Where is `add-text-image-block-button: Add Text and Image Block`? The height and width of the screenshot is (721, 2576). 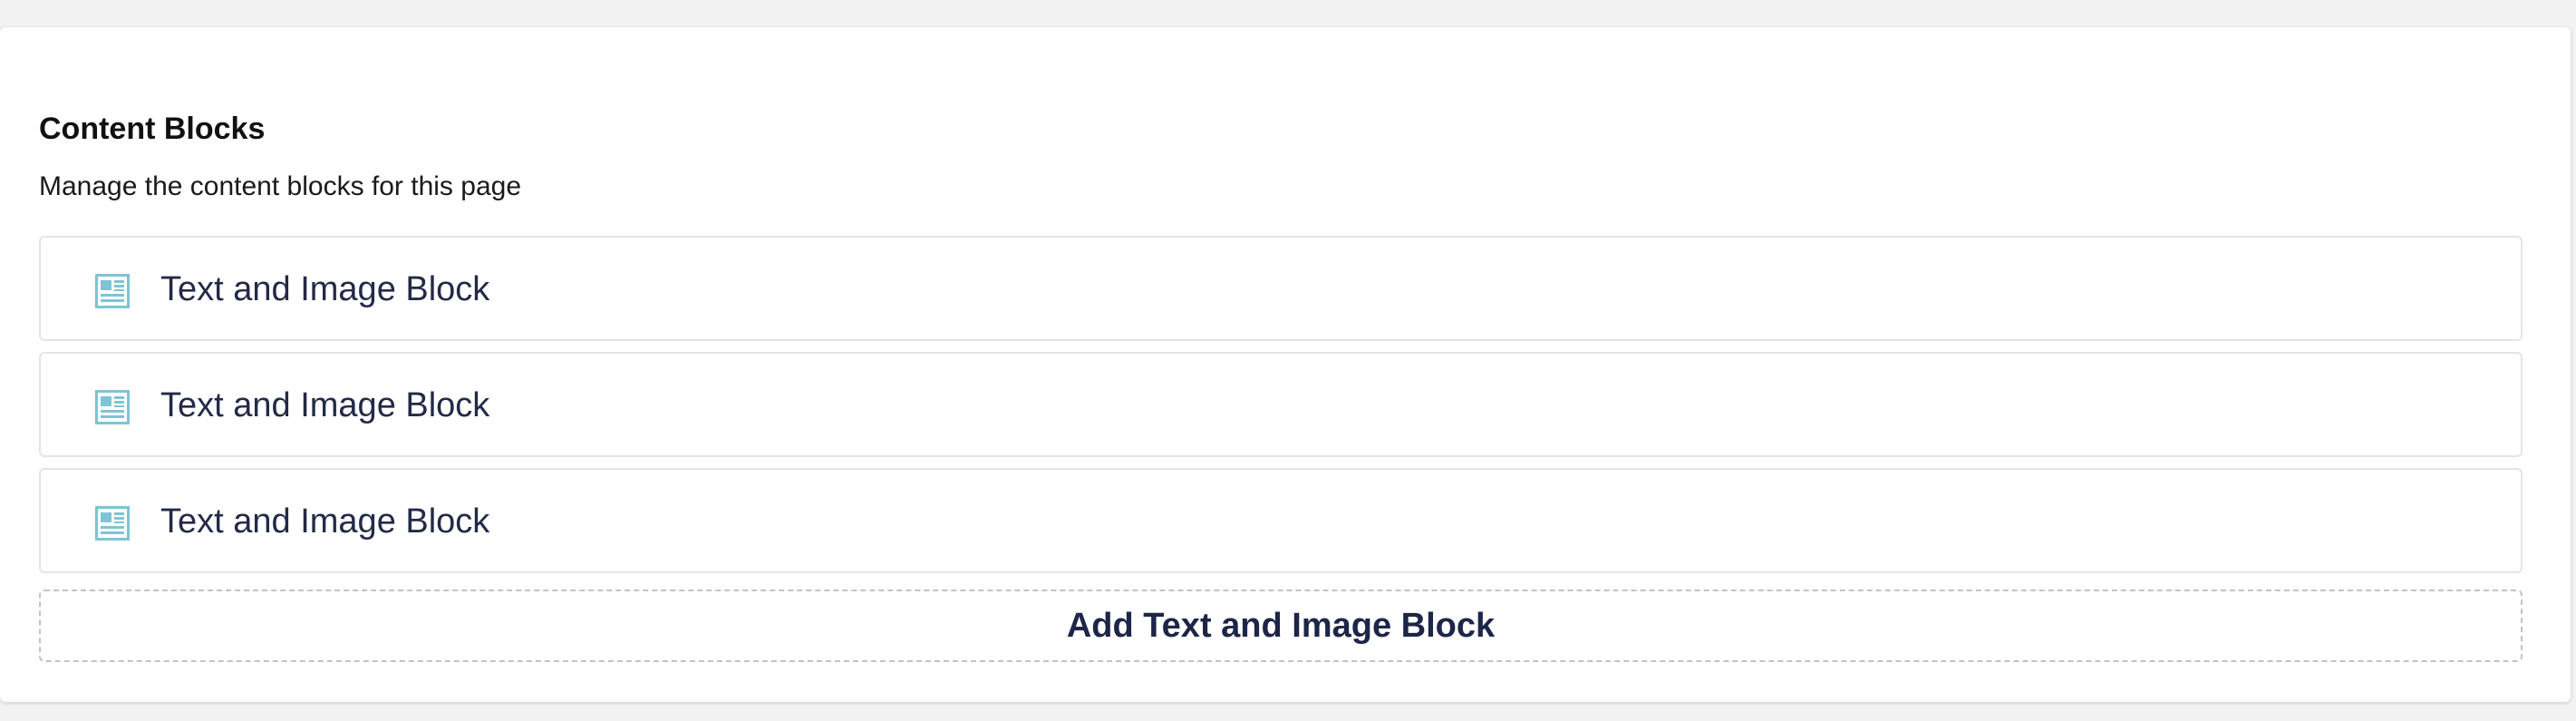 add-text-image-block-button: Add Text and Image Block is located at coordinates (1281, 625).